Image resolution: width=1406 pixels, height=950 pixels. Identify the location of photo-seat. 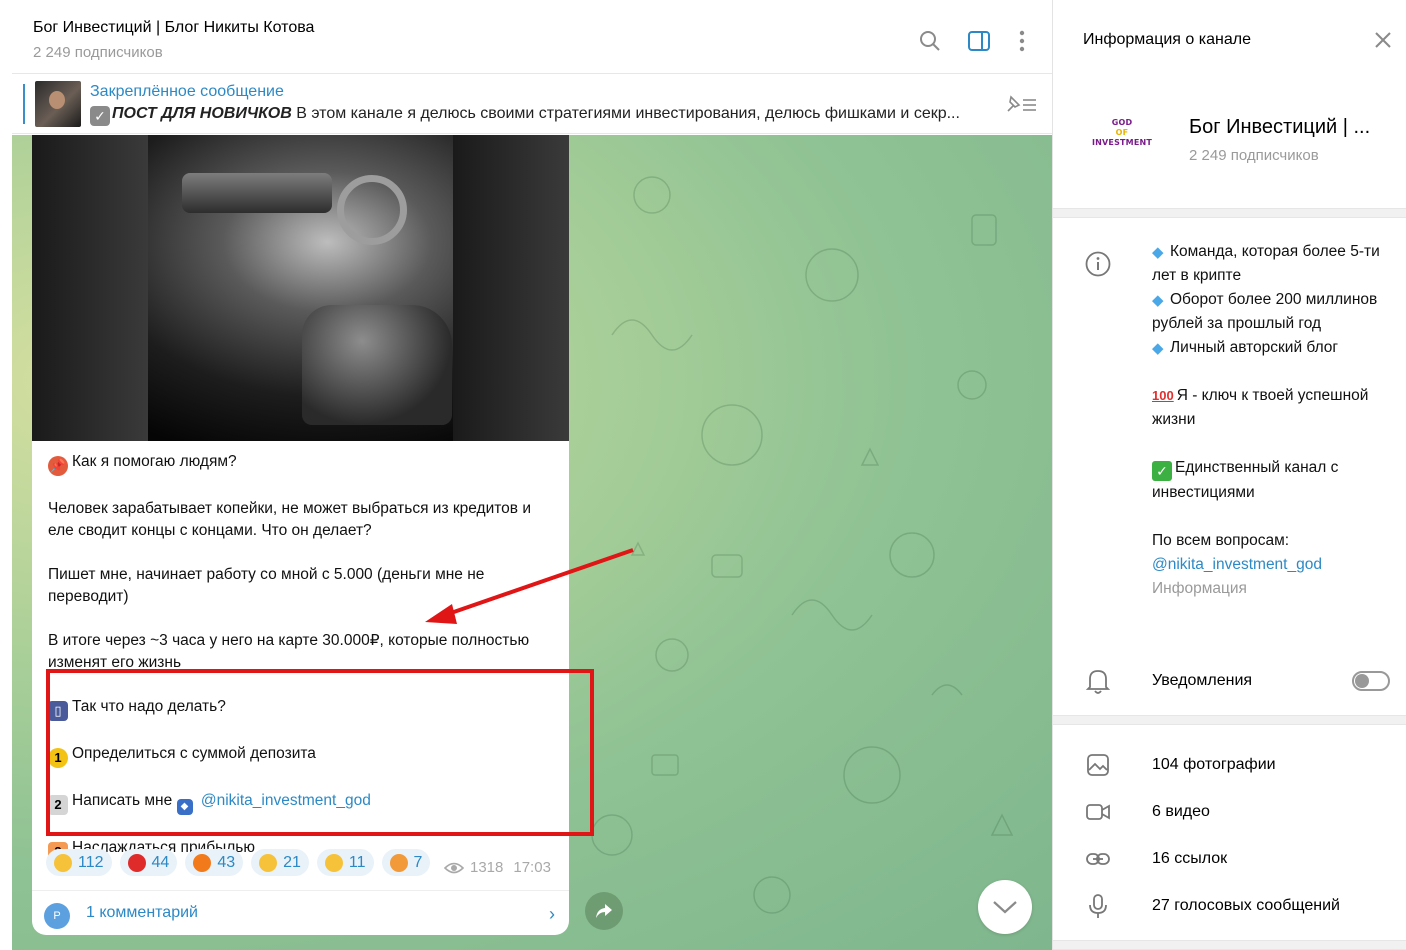
(377, 365).